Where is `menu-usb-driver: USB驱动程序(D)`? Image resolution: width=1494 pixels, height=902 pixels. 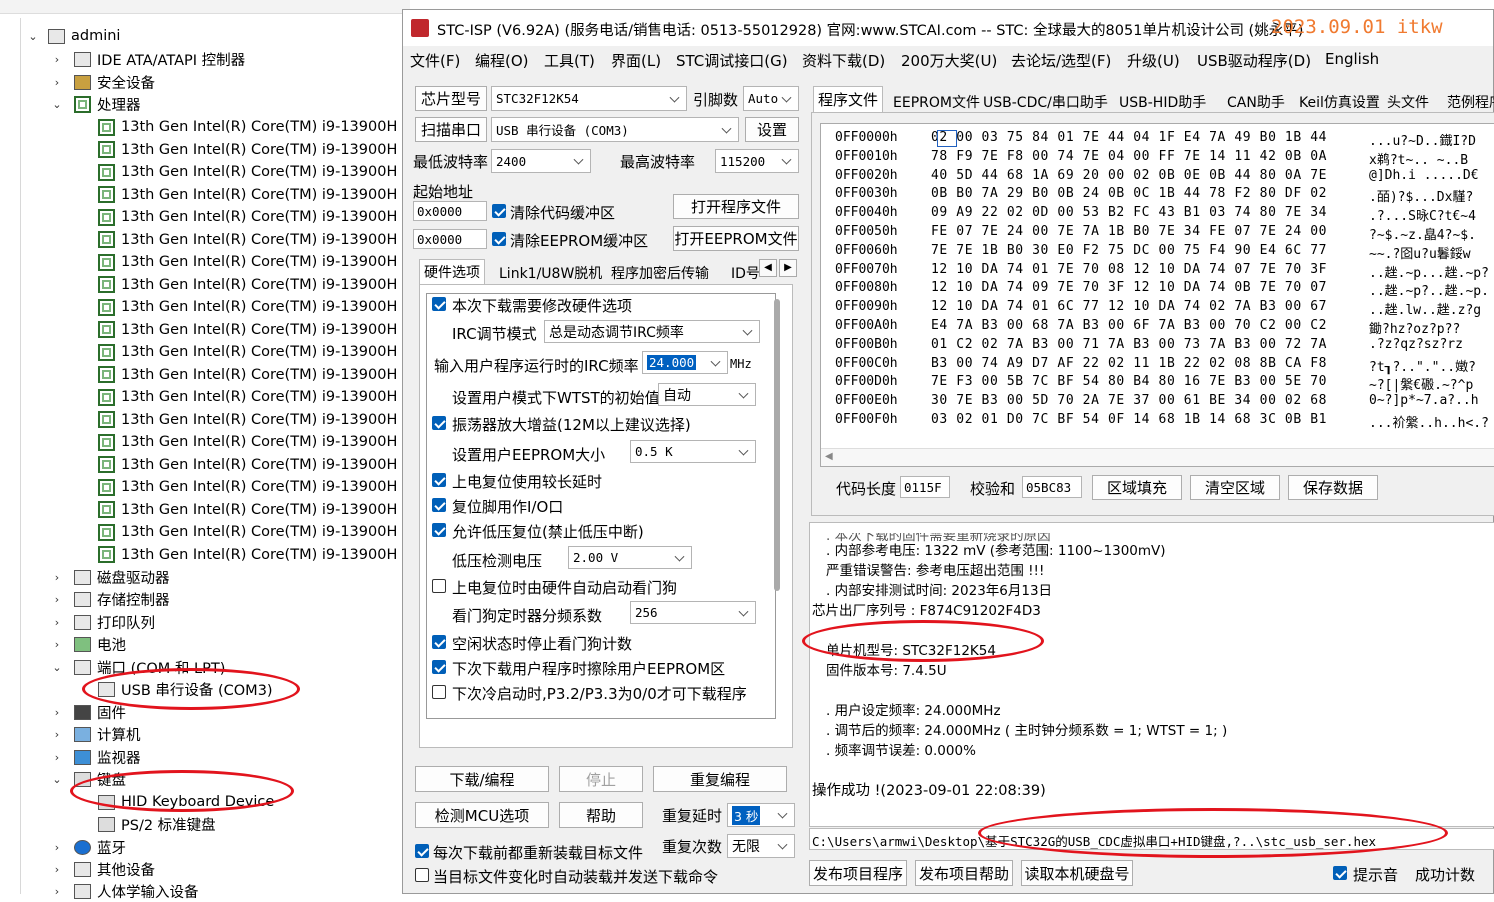
menu-usb-driver: USB驱动程序(D) is located at coordinates (1254, 60).